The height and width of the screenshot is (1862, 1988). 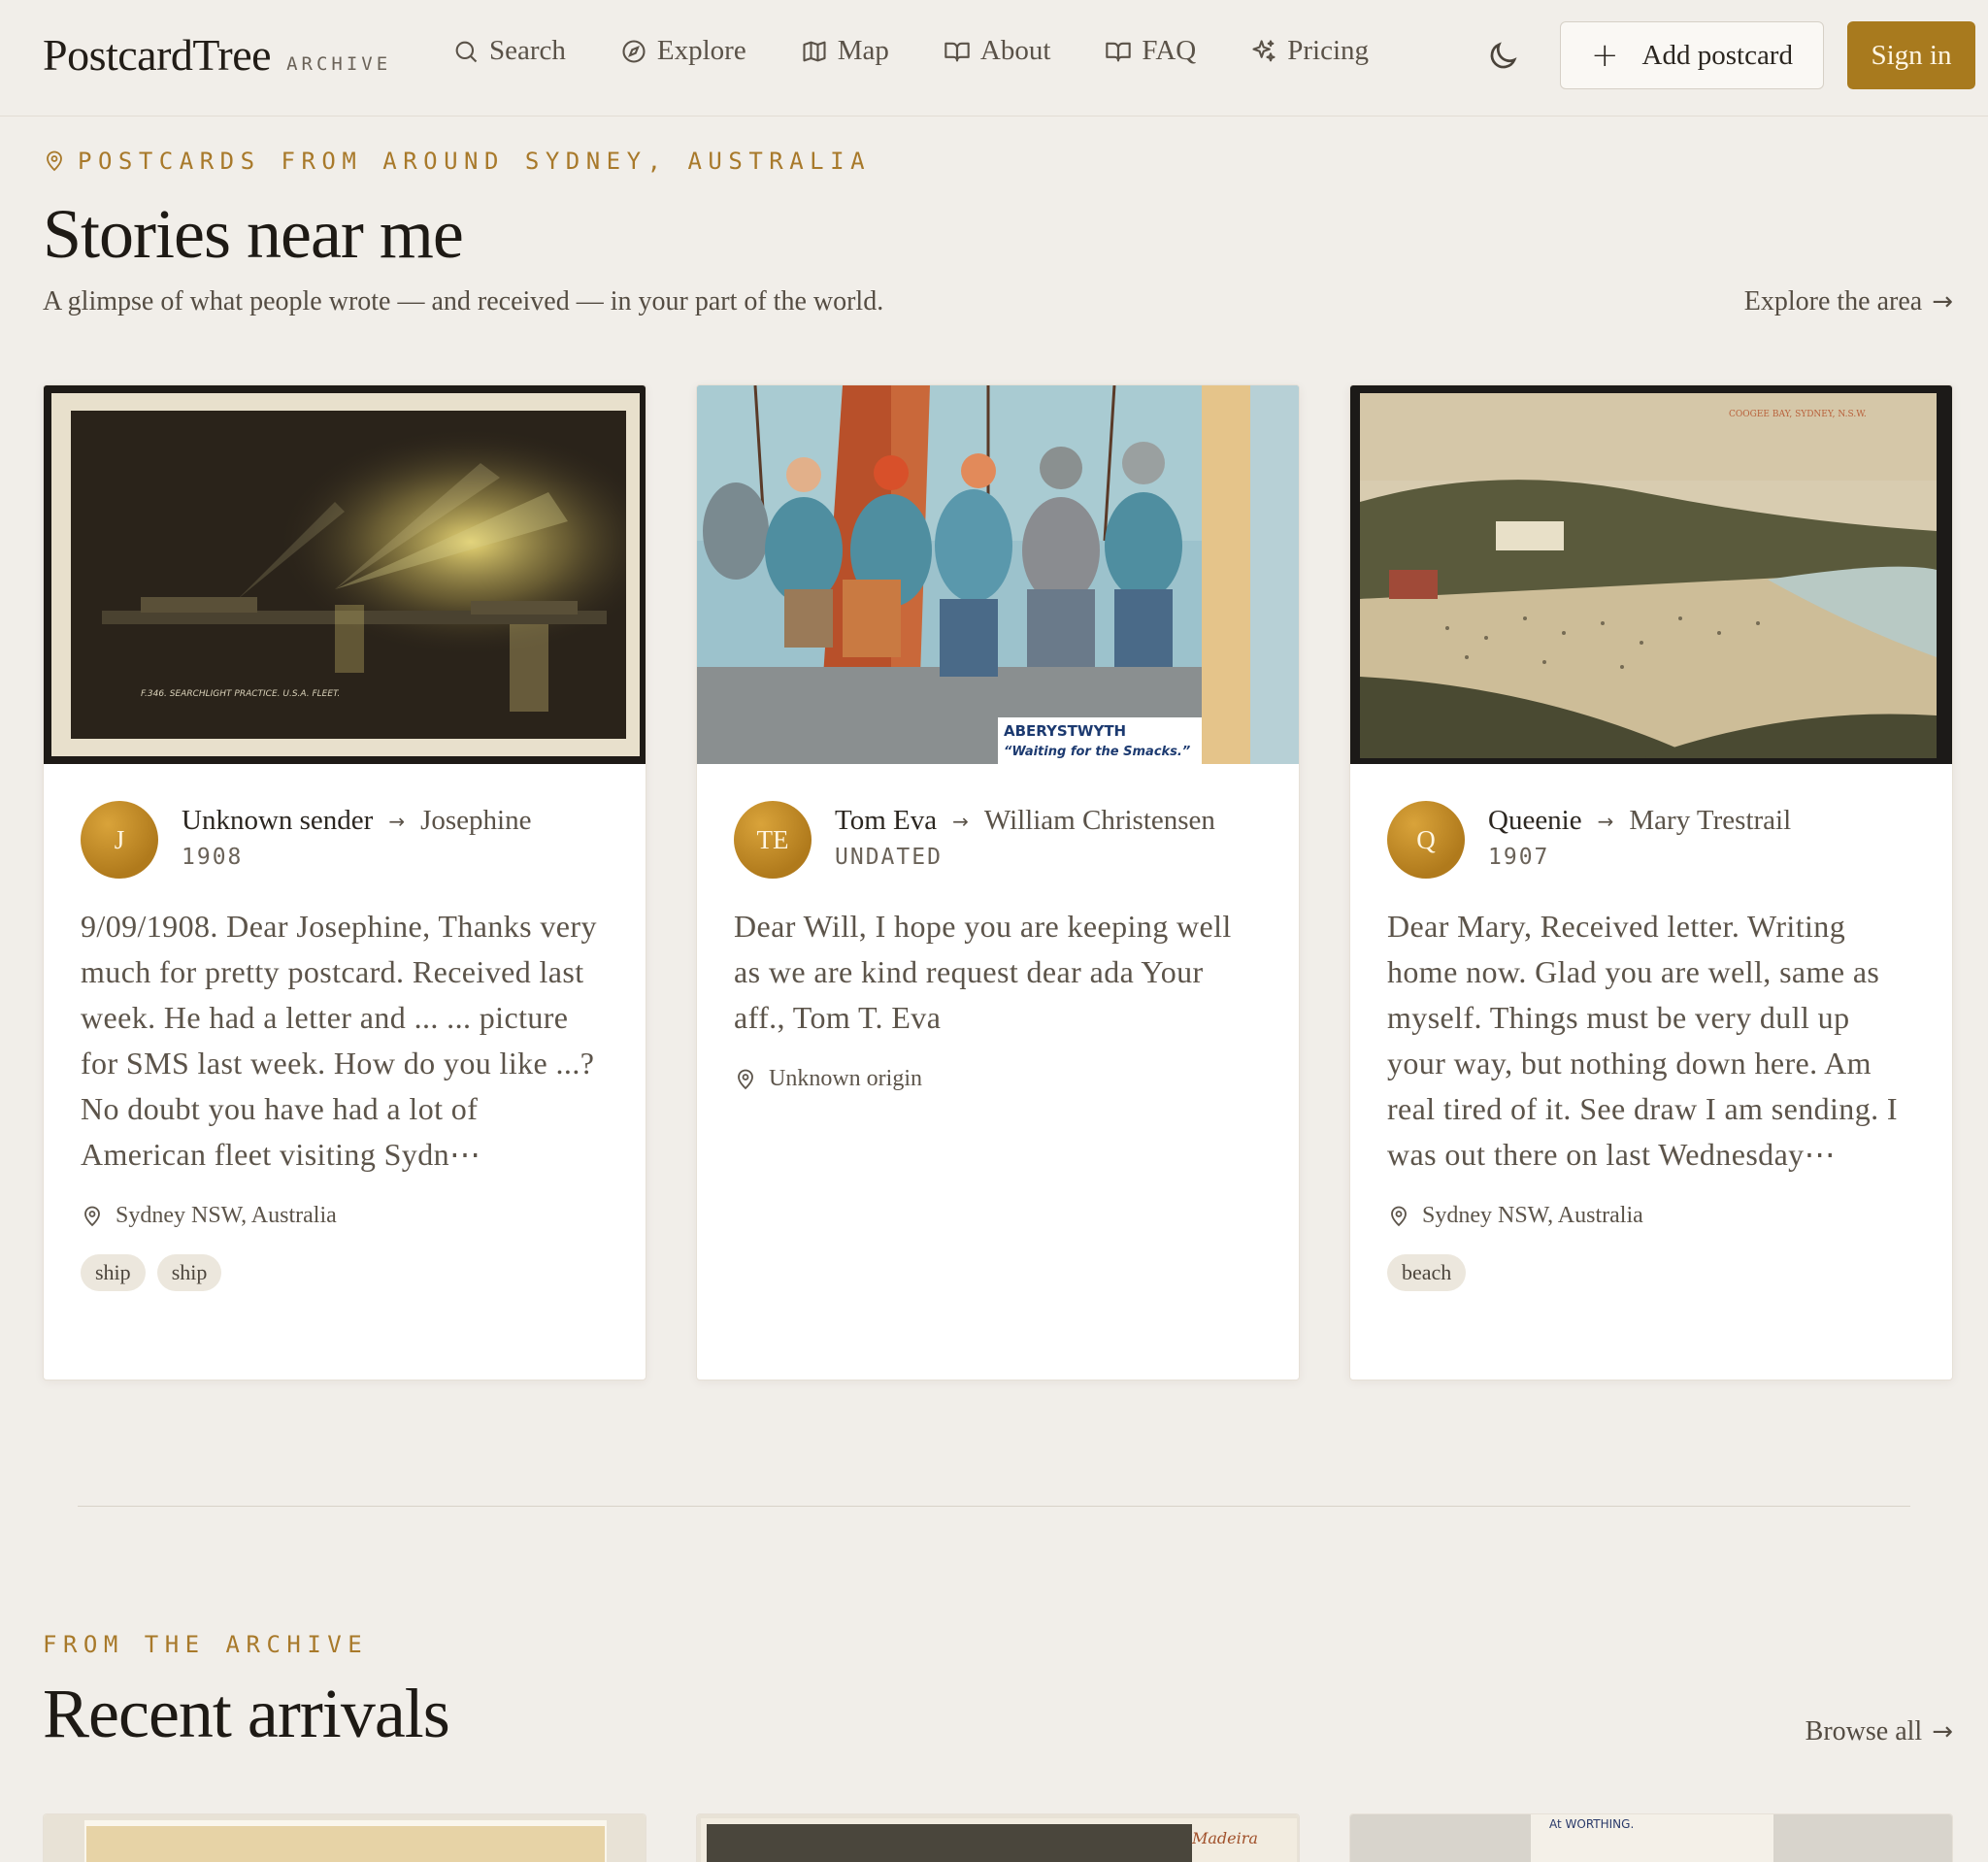 I want to click on postcard-caption-title: ABERYSTWYTH, so click(x=1065, y=731).